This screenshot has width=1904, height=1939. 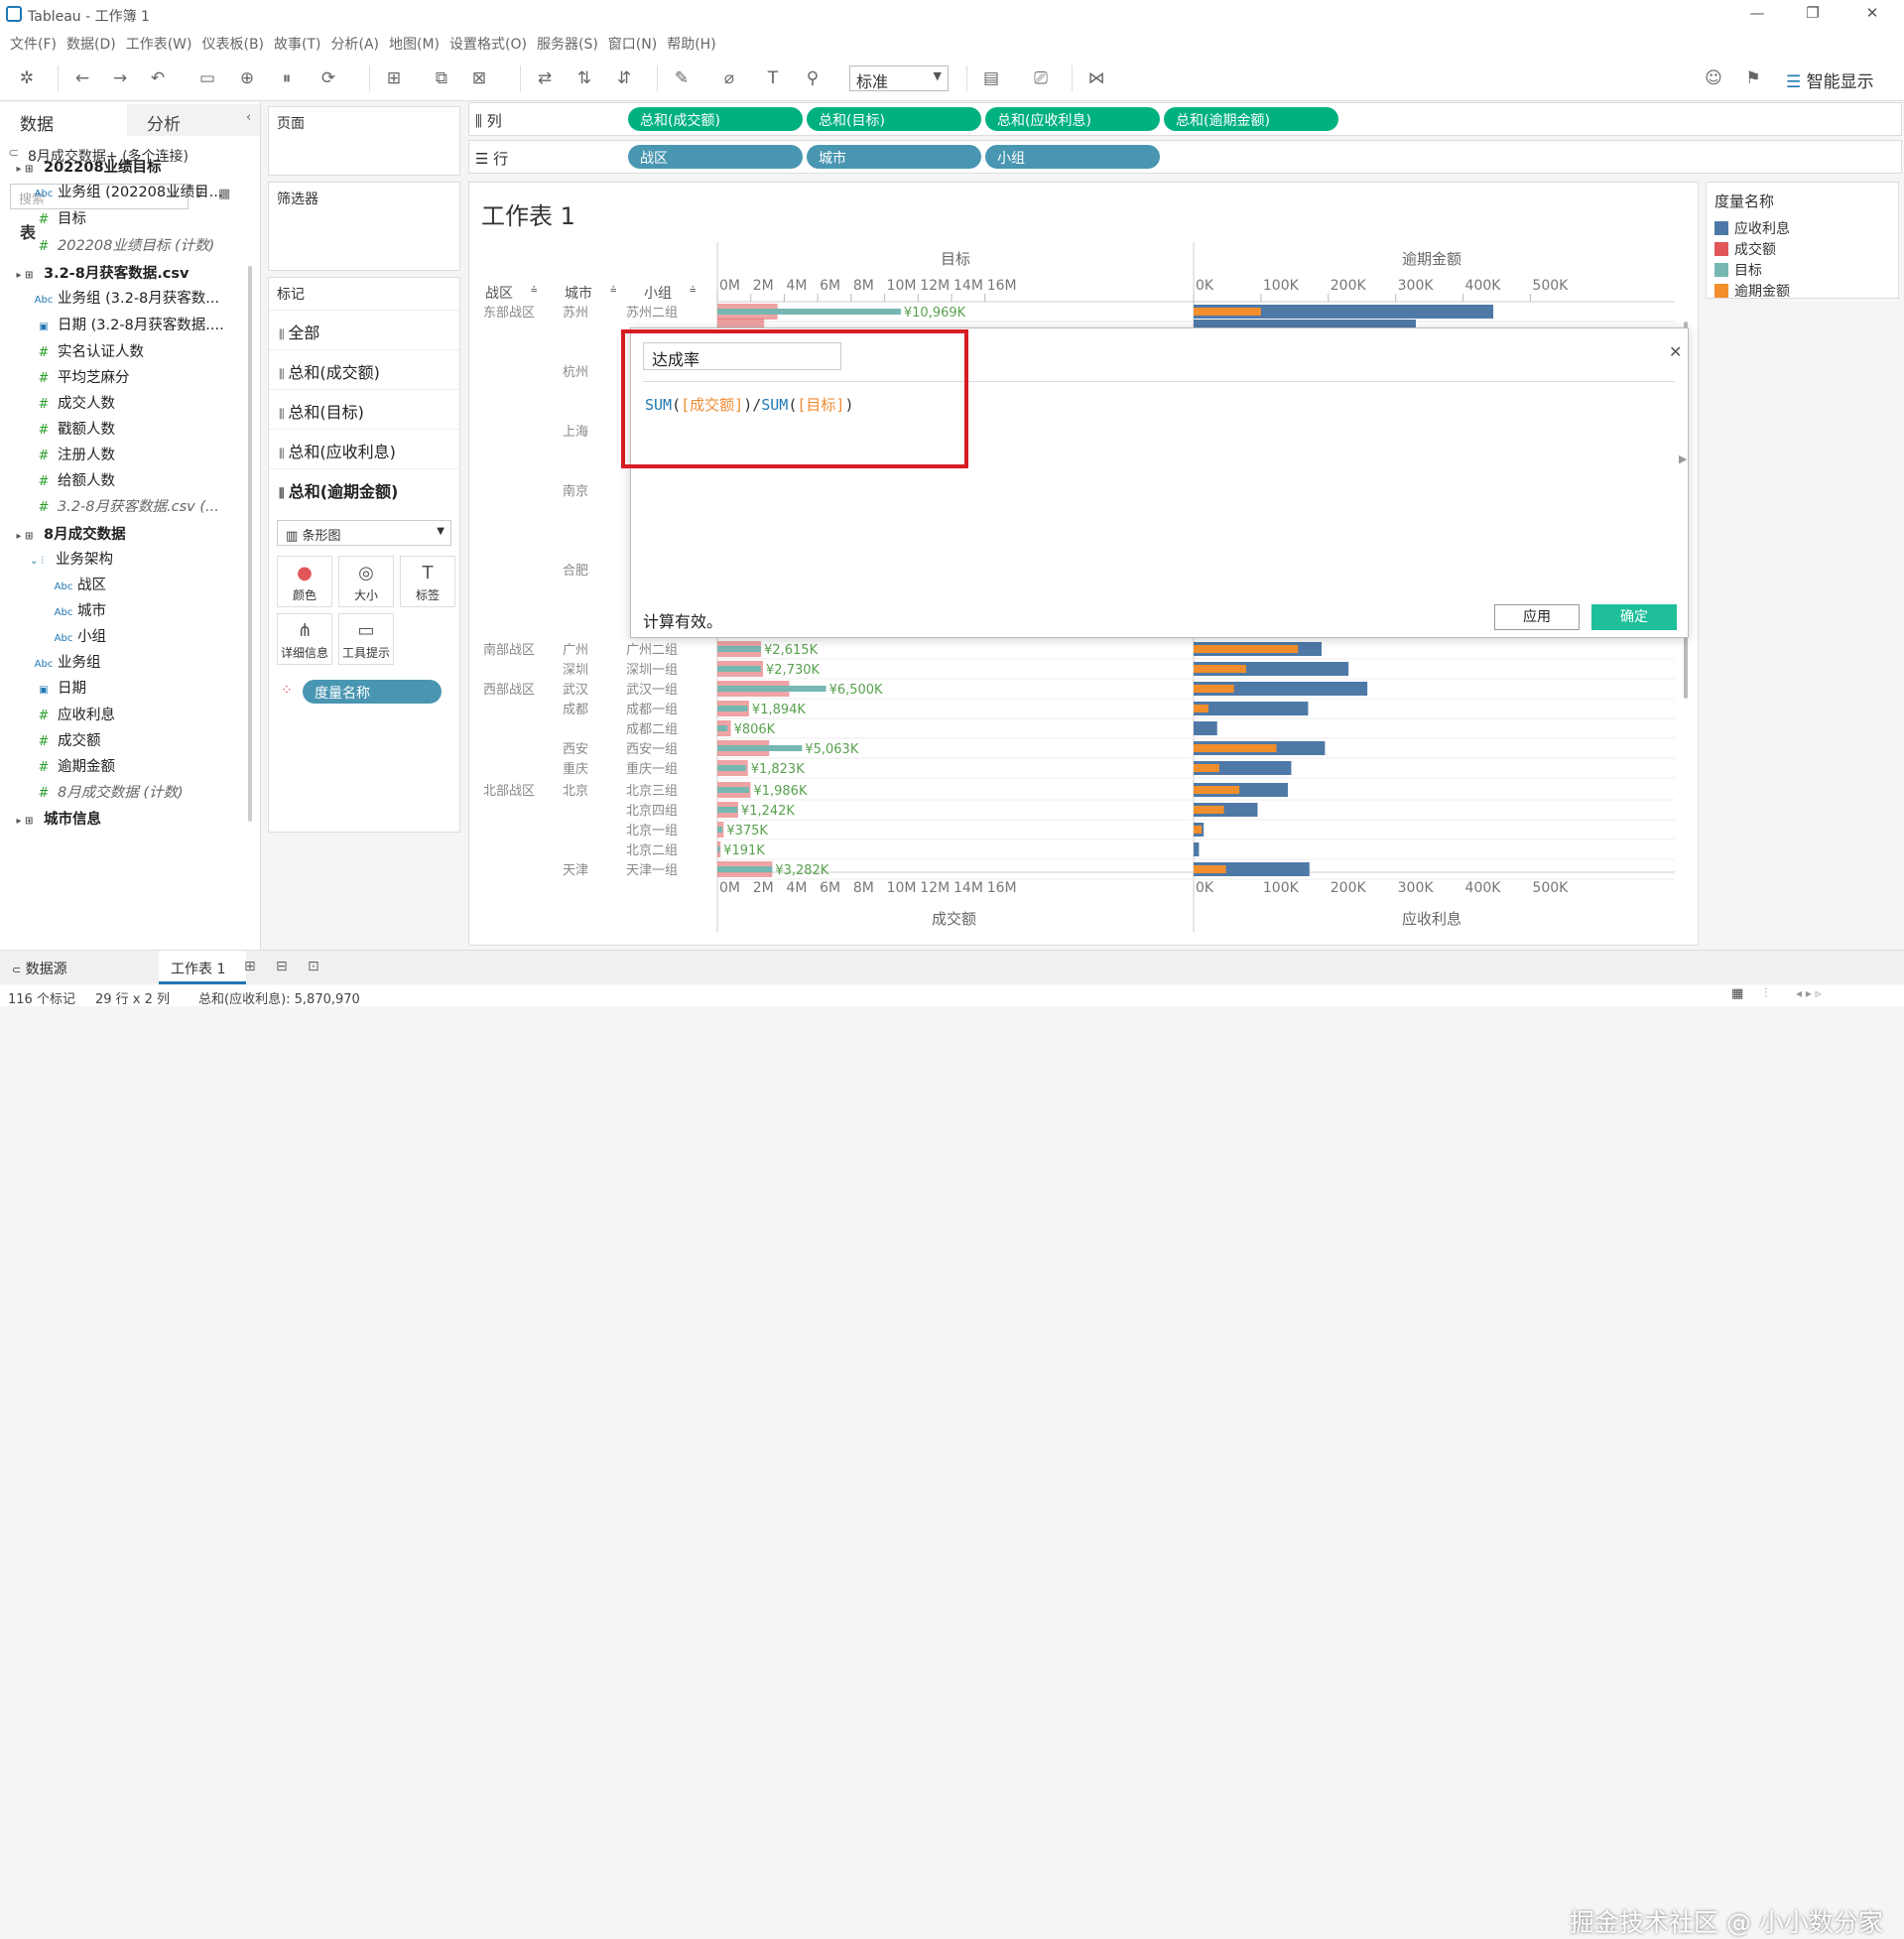 I want to click on sort-ascending-icon: ⇅, so click(x=584, y=78).